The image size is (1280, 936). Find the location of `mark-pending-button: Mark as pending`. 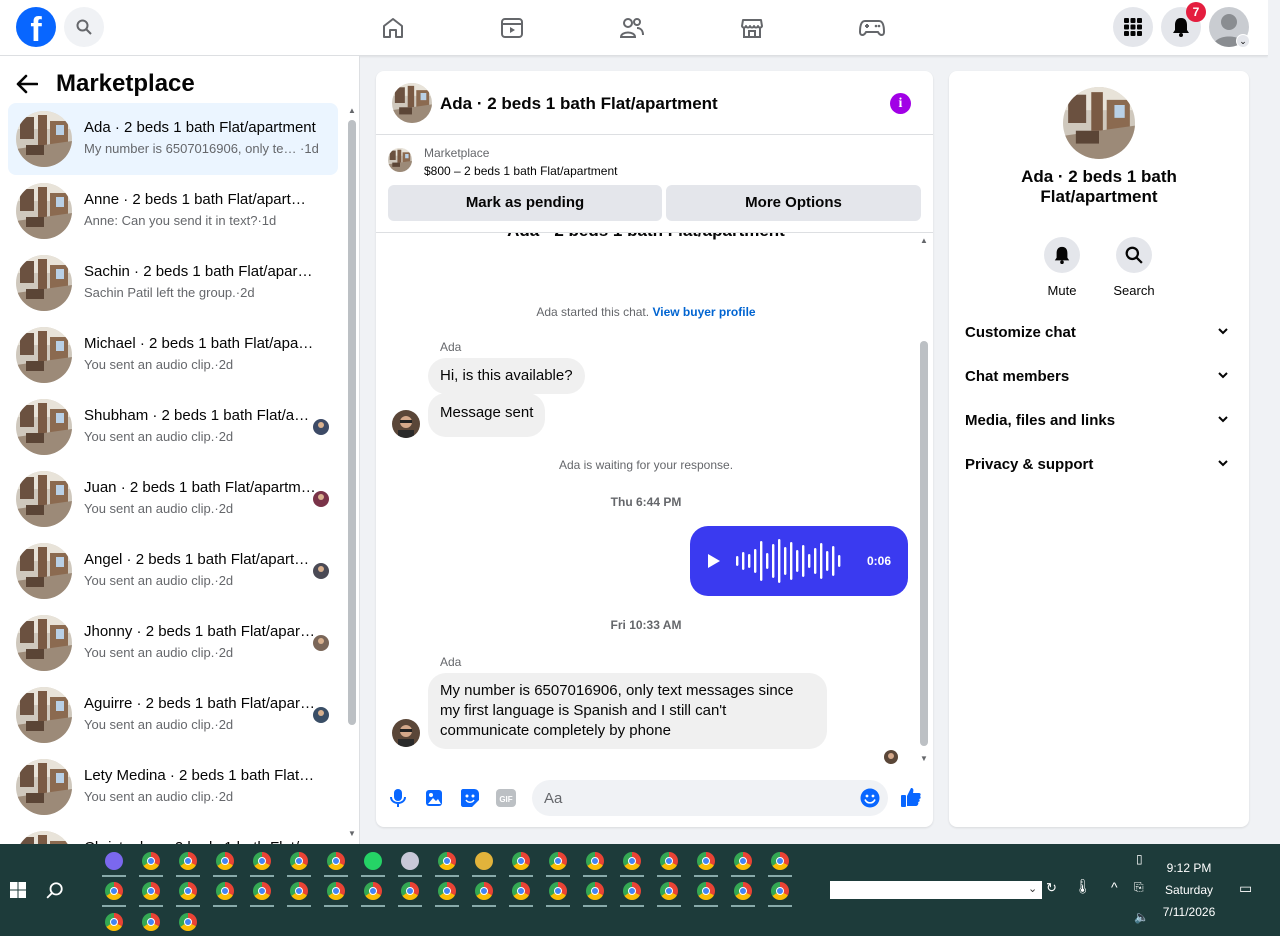

mark-pending-button: Mark as pending is located at coordinates (525, 203).